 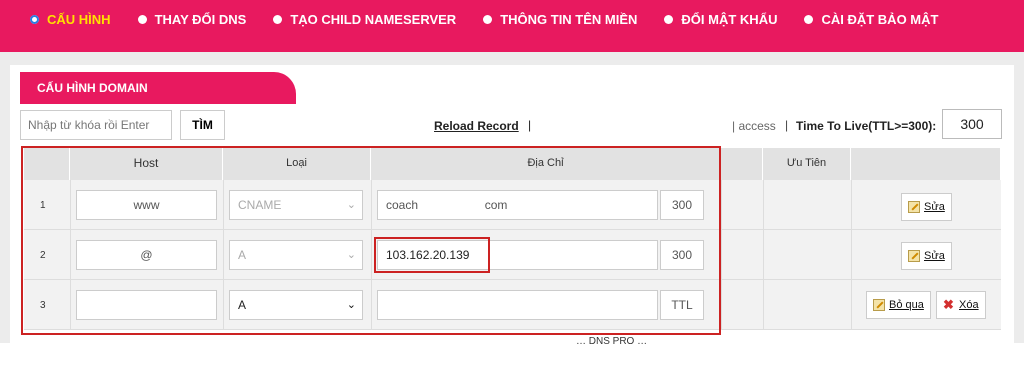 What do you see at coordinates (47, 164) in the screenshot?
I see `table-header-num` at bounding box center [47, 164].